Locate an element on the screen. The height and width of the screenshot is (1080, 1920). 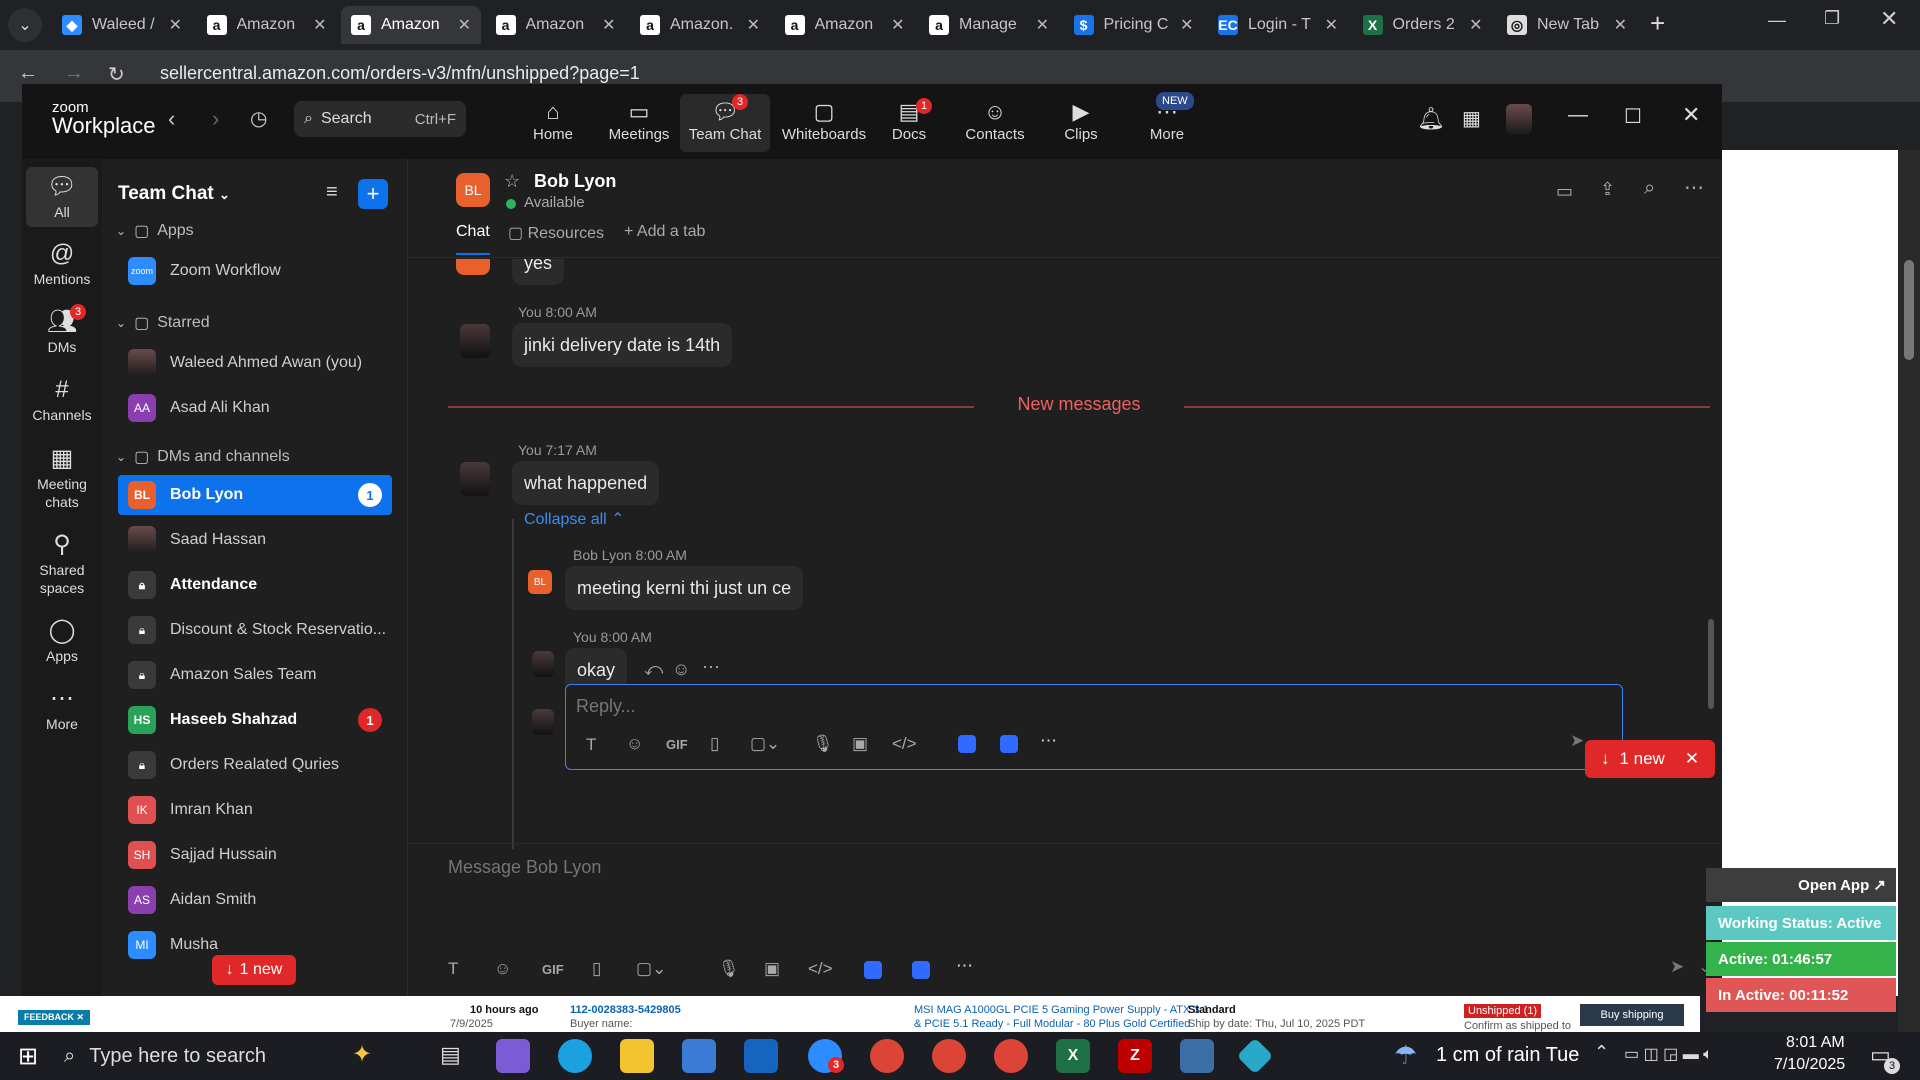
message-input is located at coordinates (1048, 867).